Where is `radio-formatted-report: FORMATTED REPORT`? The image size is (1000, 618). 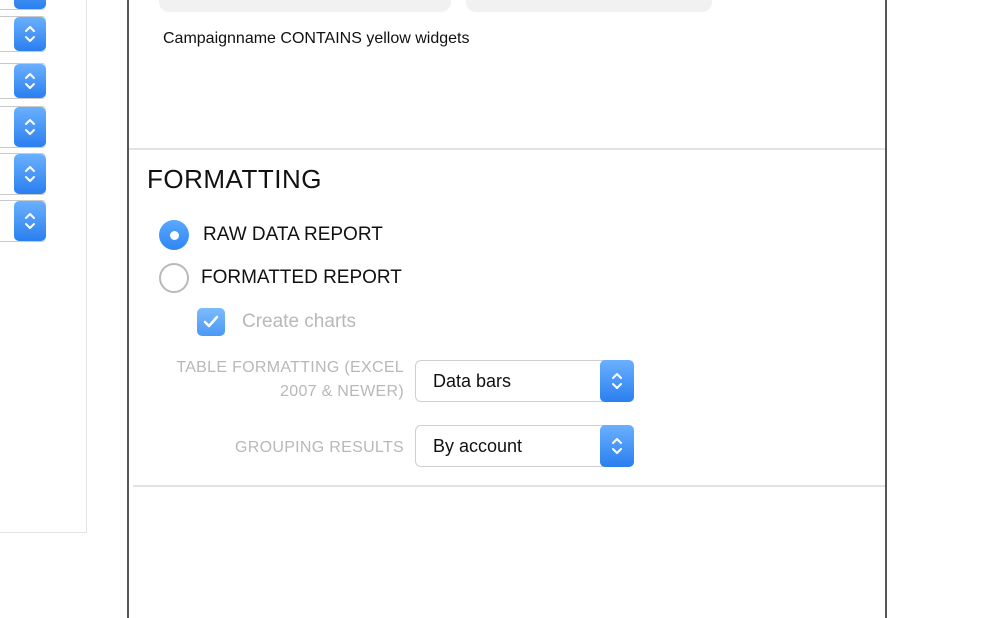 radio-formatted-report: FORMATTED REPORT is located at coordinates (280, 278).